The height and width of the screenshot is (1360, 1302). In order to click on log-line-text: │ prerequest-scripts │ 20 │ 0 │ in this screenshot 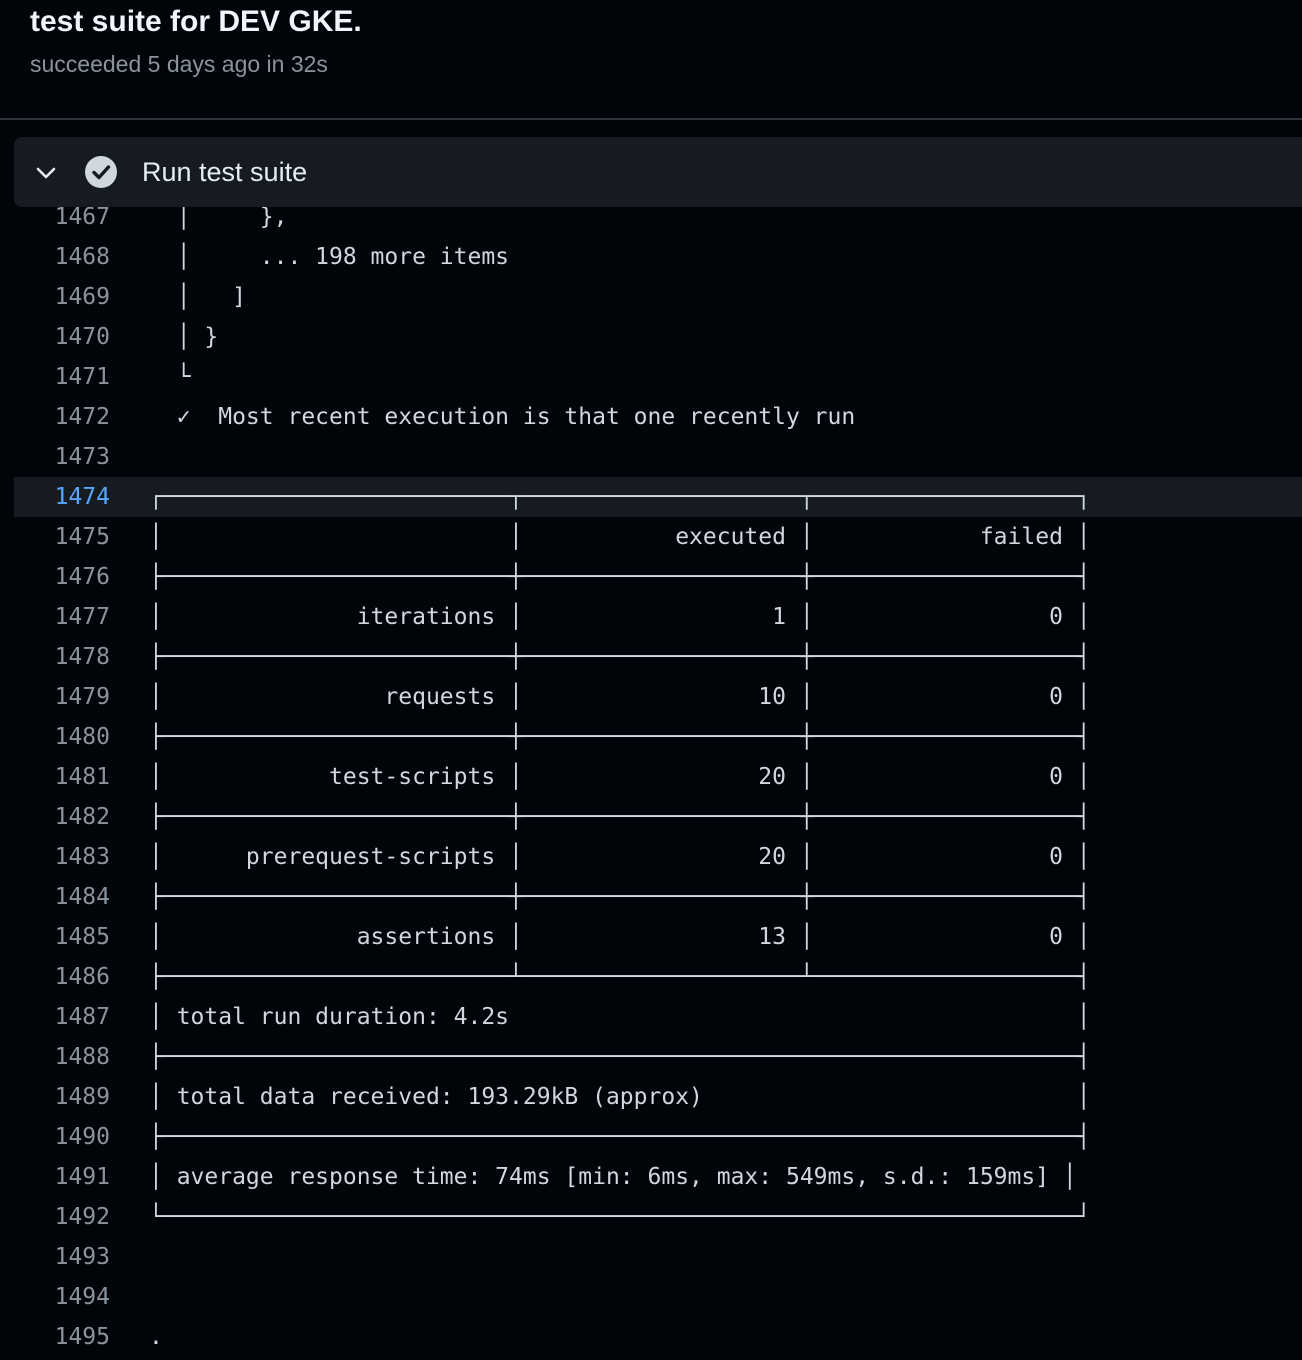, I will do `click(620, 857)`.